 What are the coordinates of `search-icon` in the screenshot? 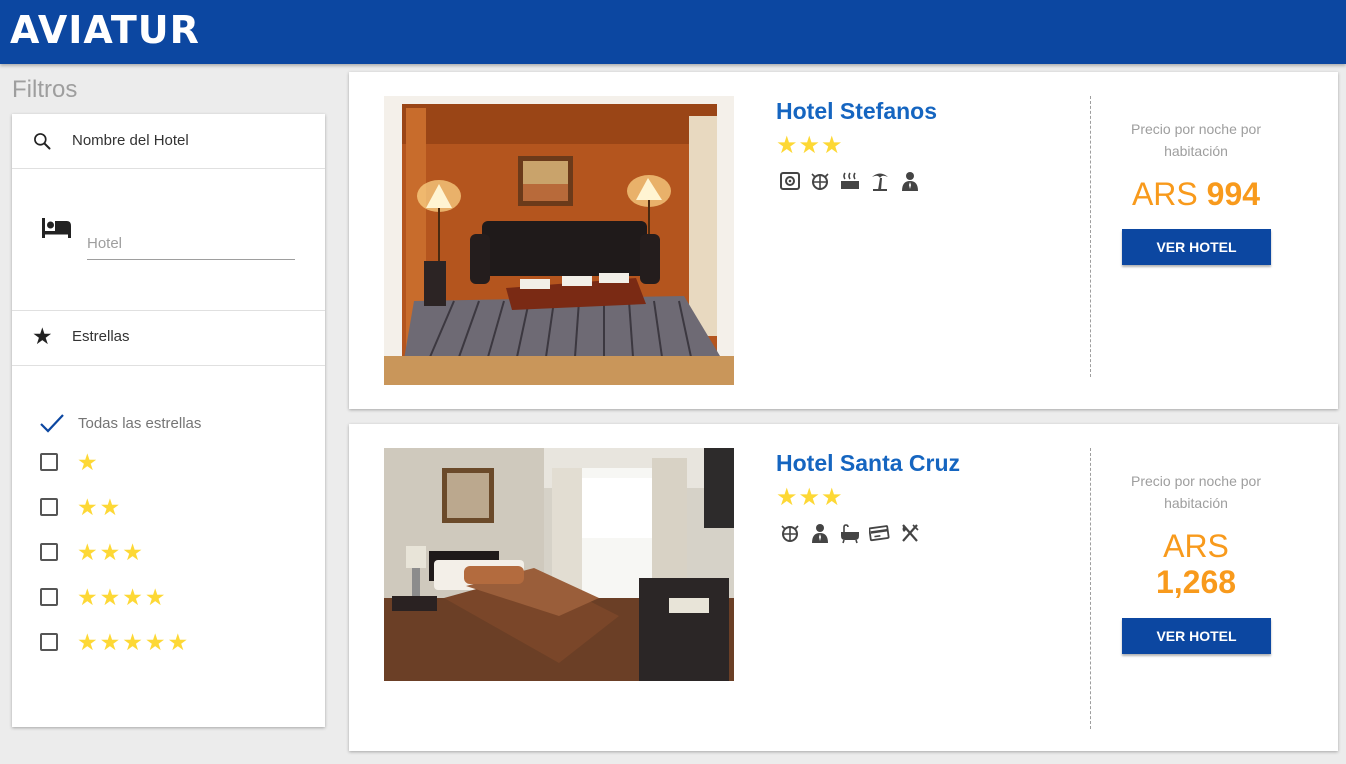 It's located at (42, 141).